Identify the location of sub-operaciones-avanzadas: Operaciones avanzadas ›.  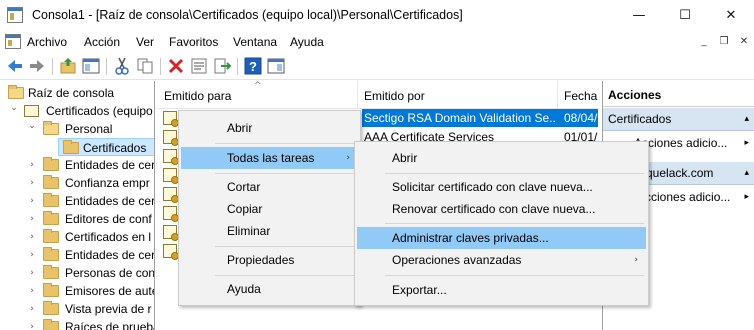
(501, 260).